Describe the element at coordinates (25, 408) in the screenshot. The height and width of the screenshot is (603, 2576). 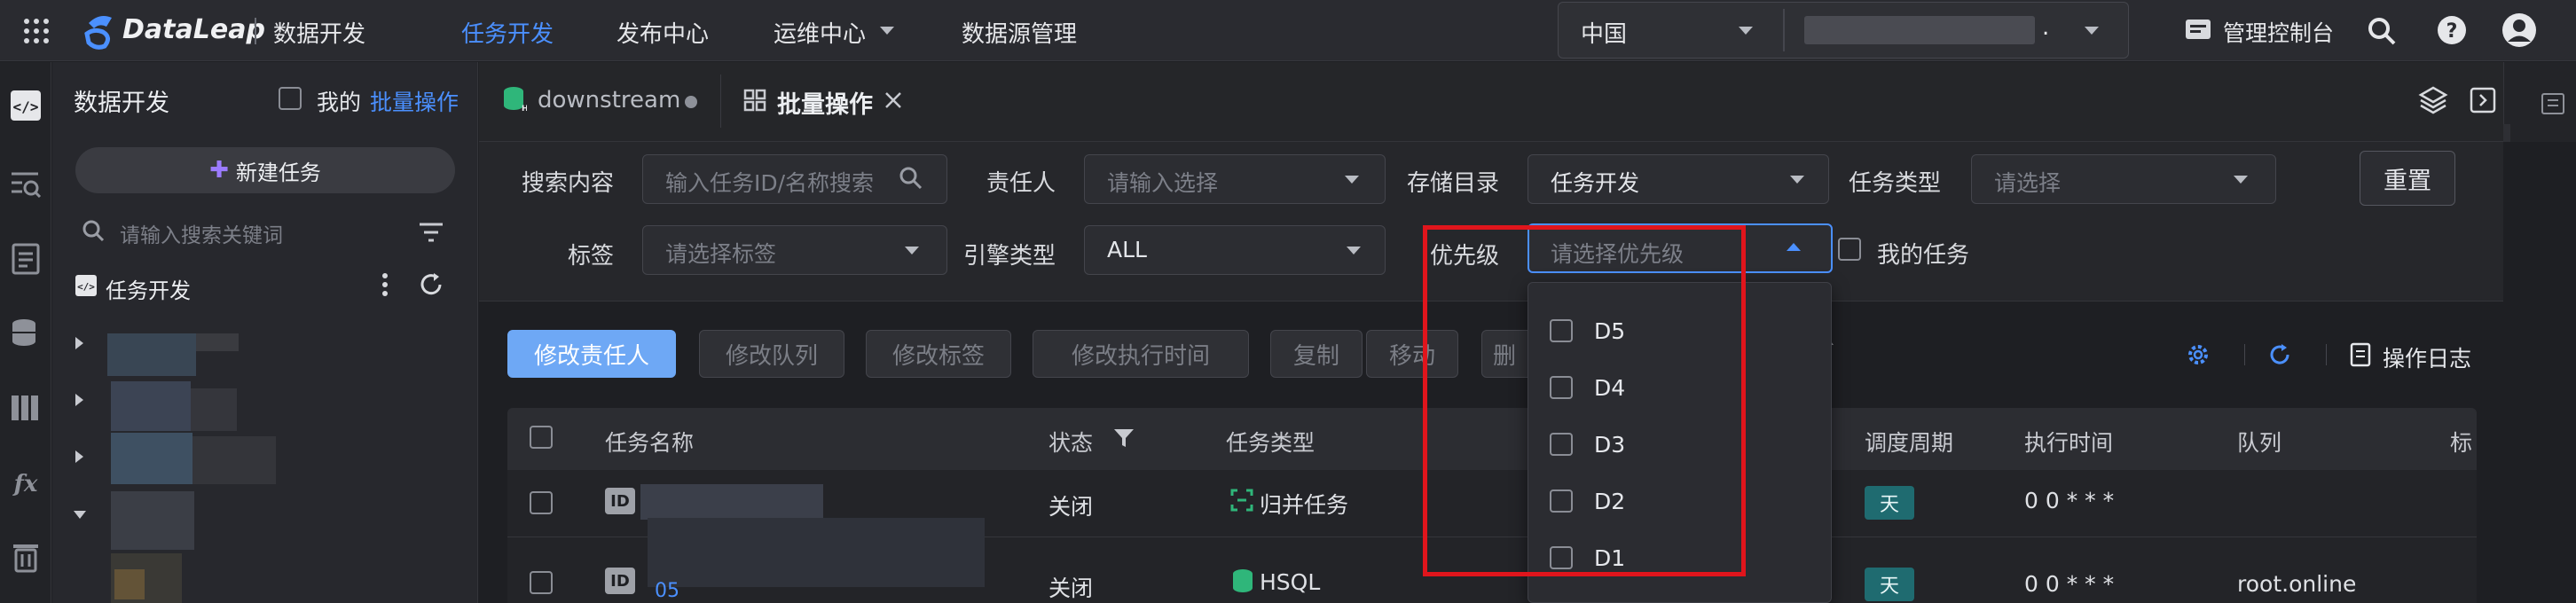
I see `library-icon` at that location.